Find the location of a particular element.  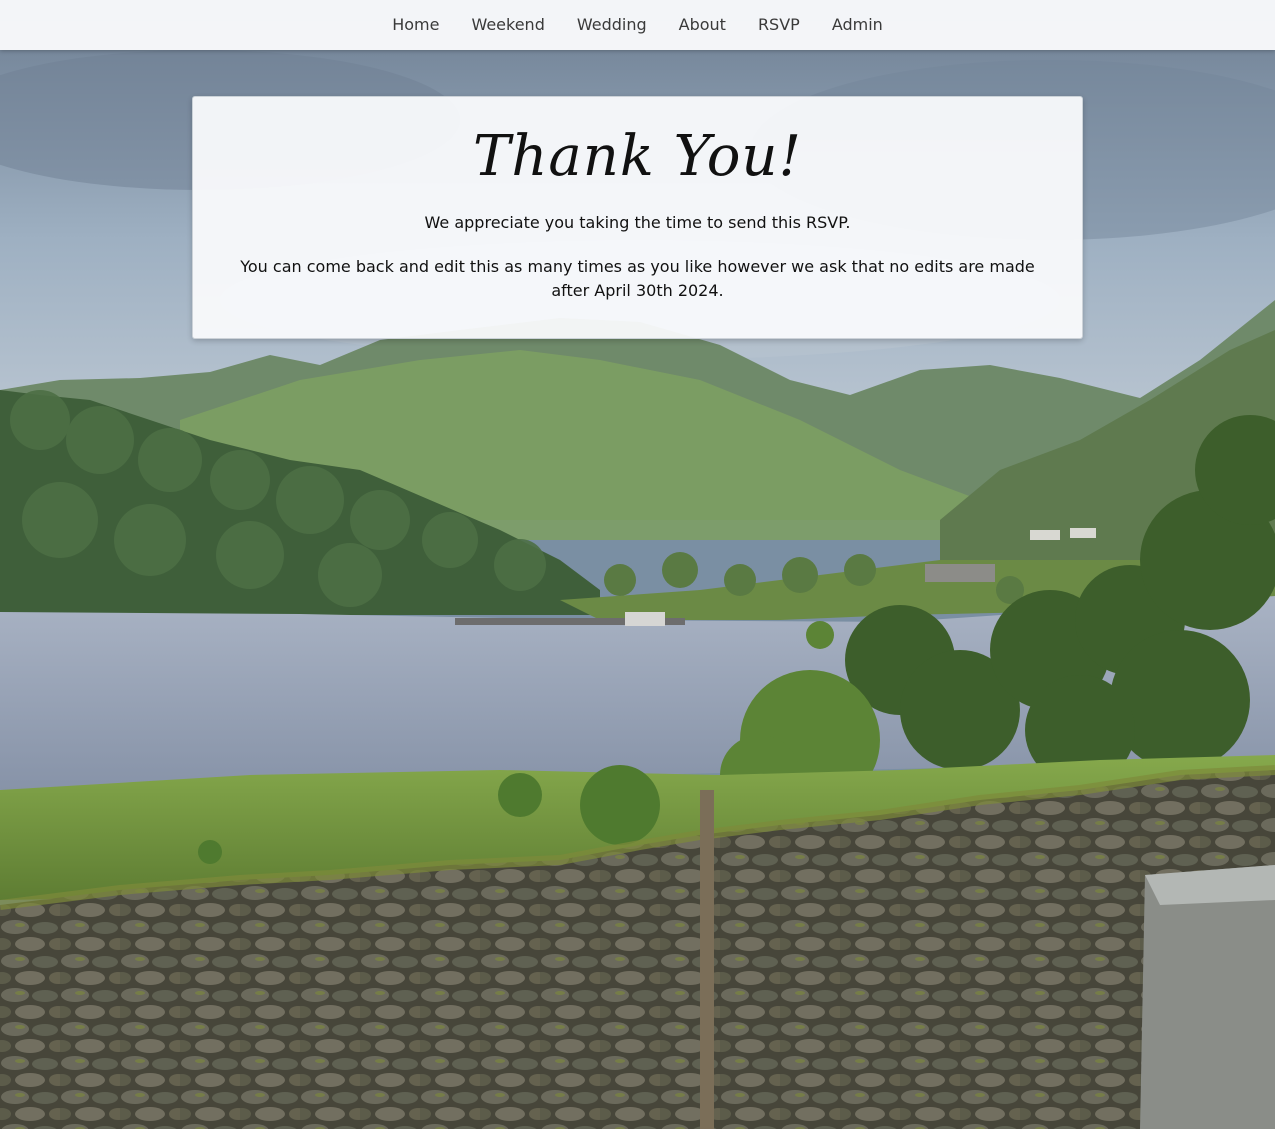

nav-link-weekend: Weekend is located at coordinates (507, 25).